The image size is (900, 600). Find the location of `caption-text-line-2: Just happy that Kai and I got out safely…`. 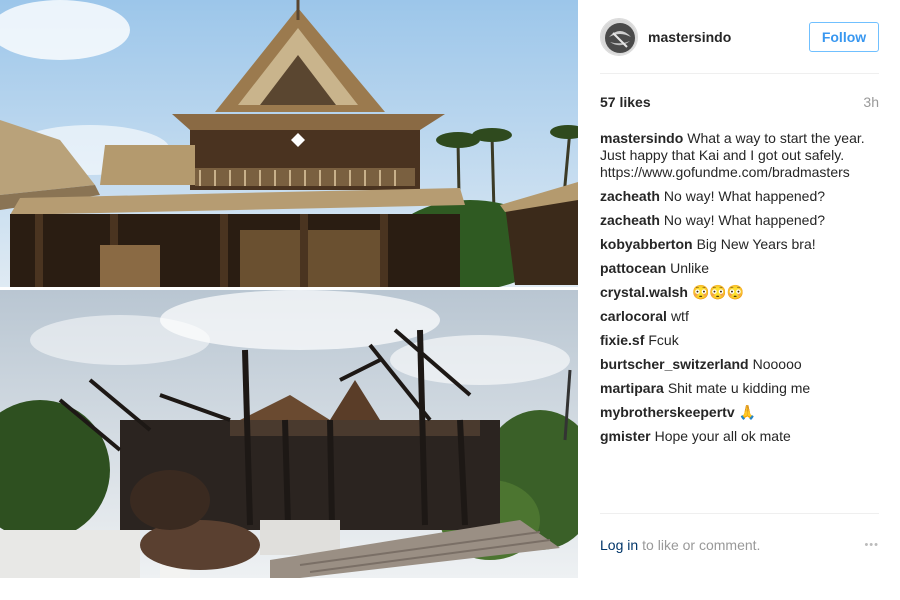

caption-text-line-2: Just happy that Kai and I got out safely… is located at coordinates (722, 155).